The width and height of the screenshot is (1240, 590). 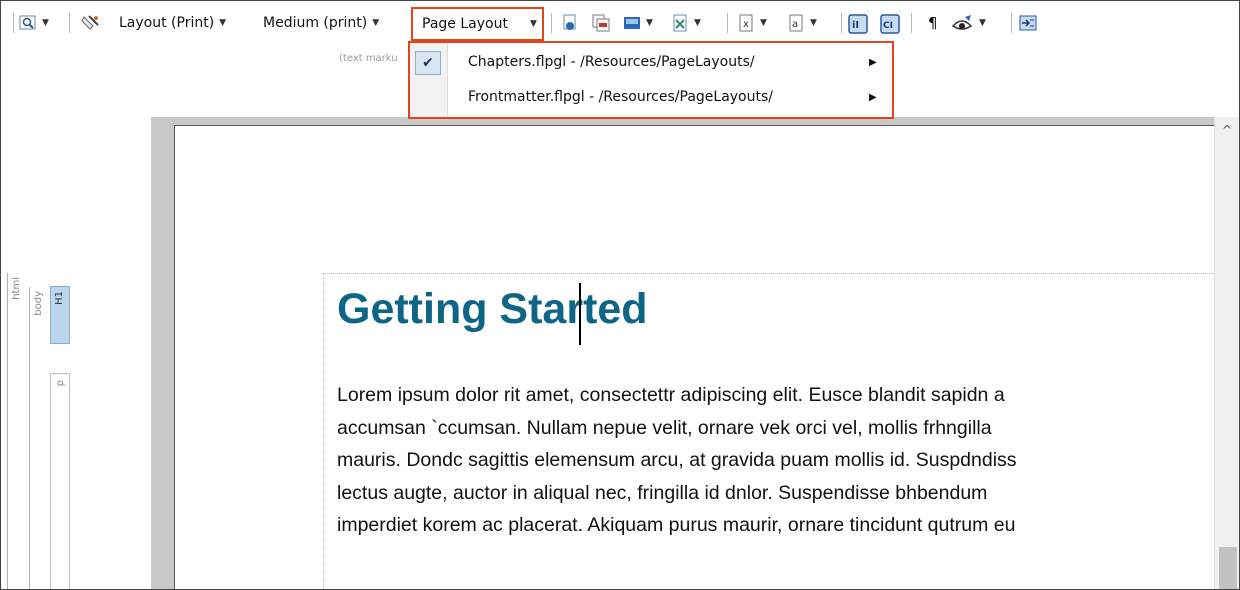 I want to click on preview-dropdown: ▼, so click(x=34, y=23).